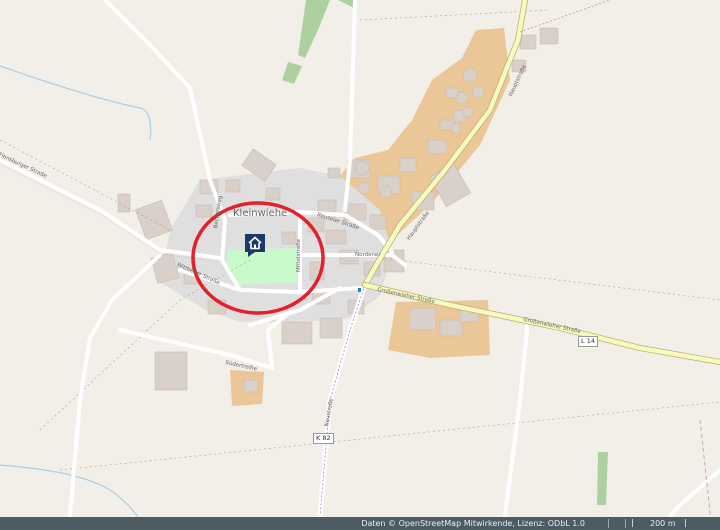 This screenshot has width=720, height=530. I want to click on road-shield-l14: L 14, so click(588, 341).